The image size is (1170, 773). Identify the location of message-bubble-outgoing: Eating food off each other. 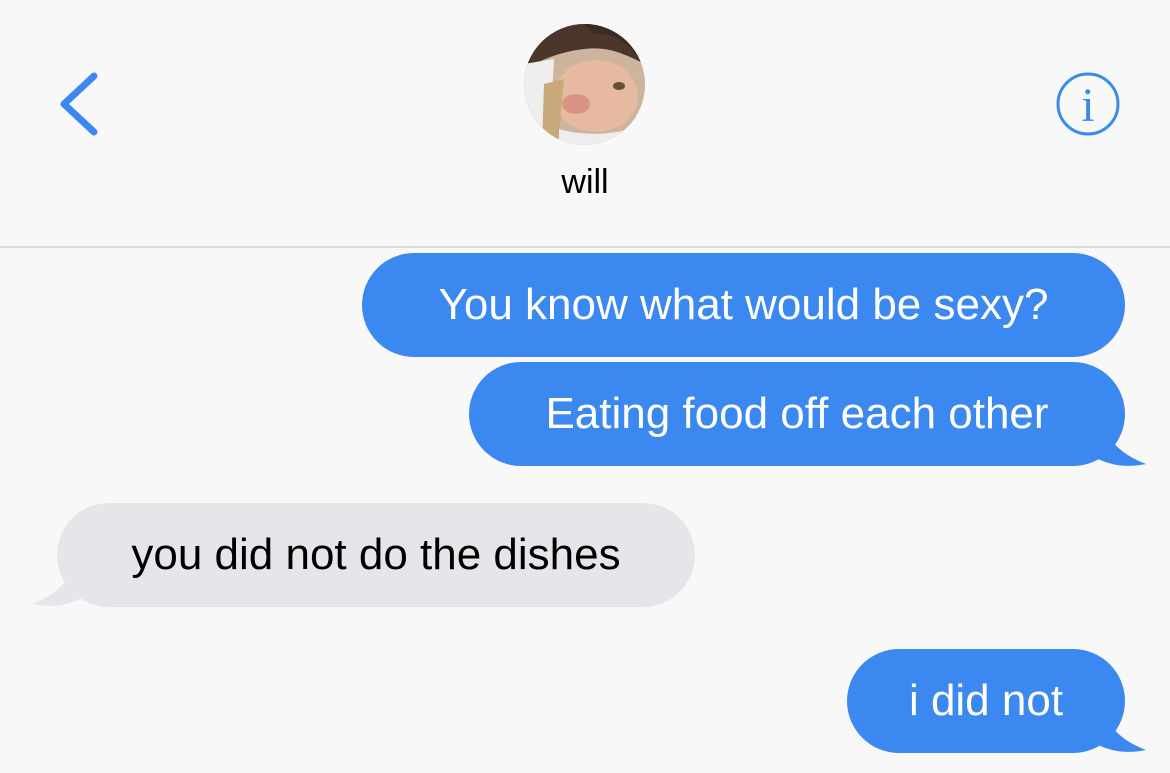
(797, 414).